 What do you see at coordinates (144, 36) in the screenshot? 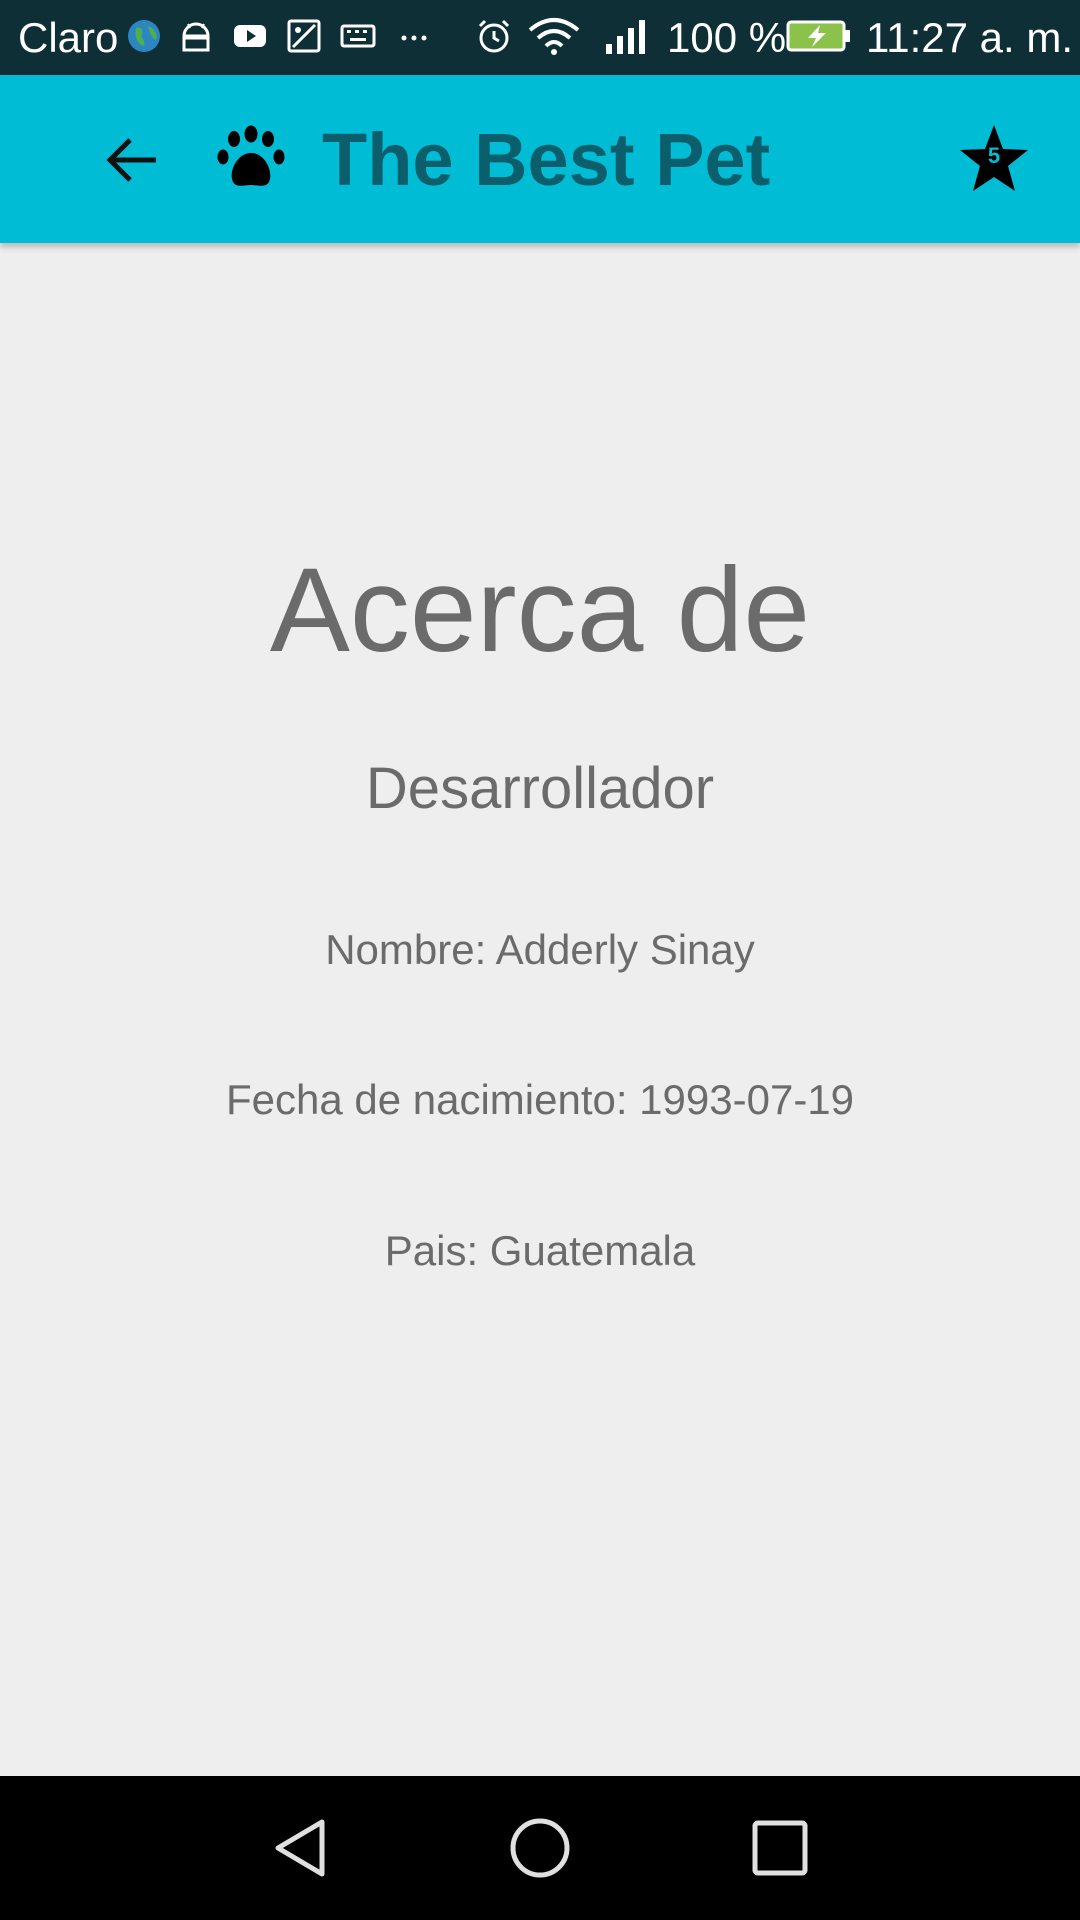
I see `globe-icon` at bounding box center [144, 36].